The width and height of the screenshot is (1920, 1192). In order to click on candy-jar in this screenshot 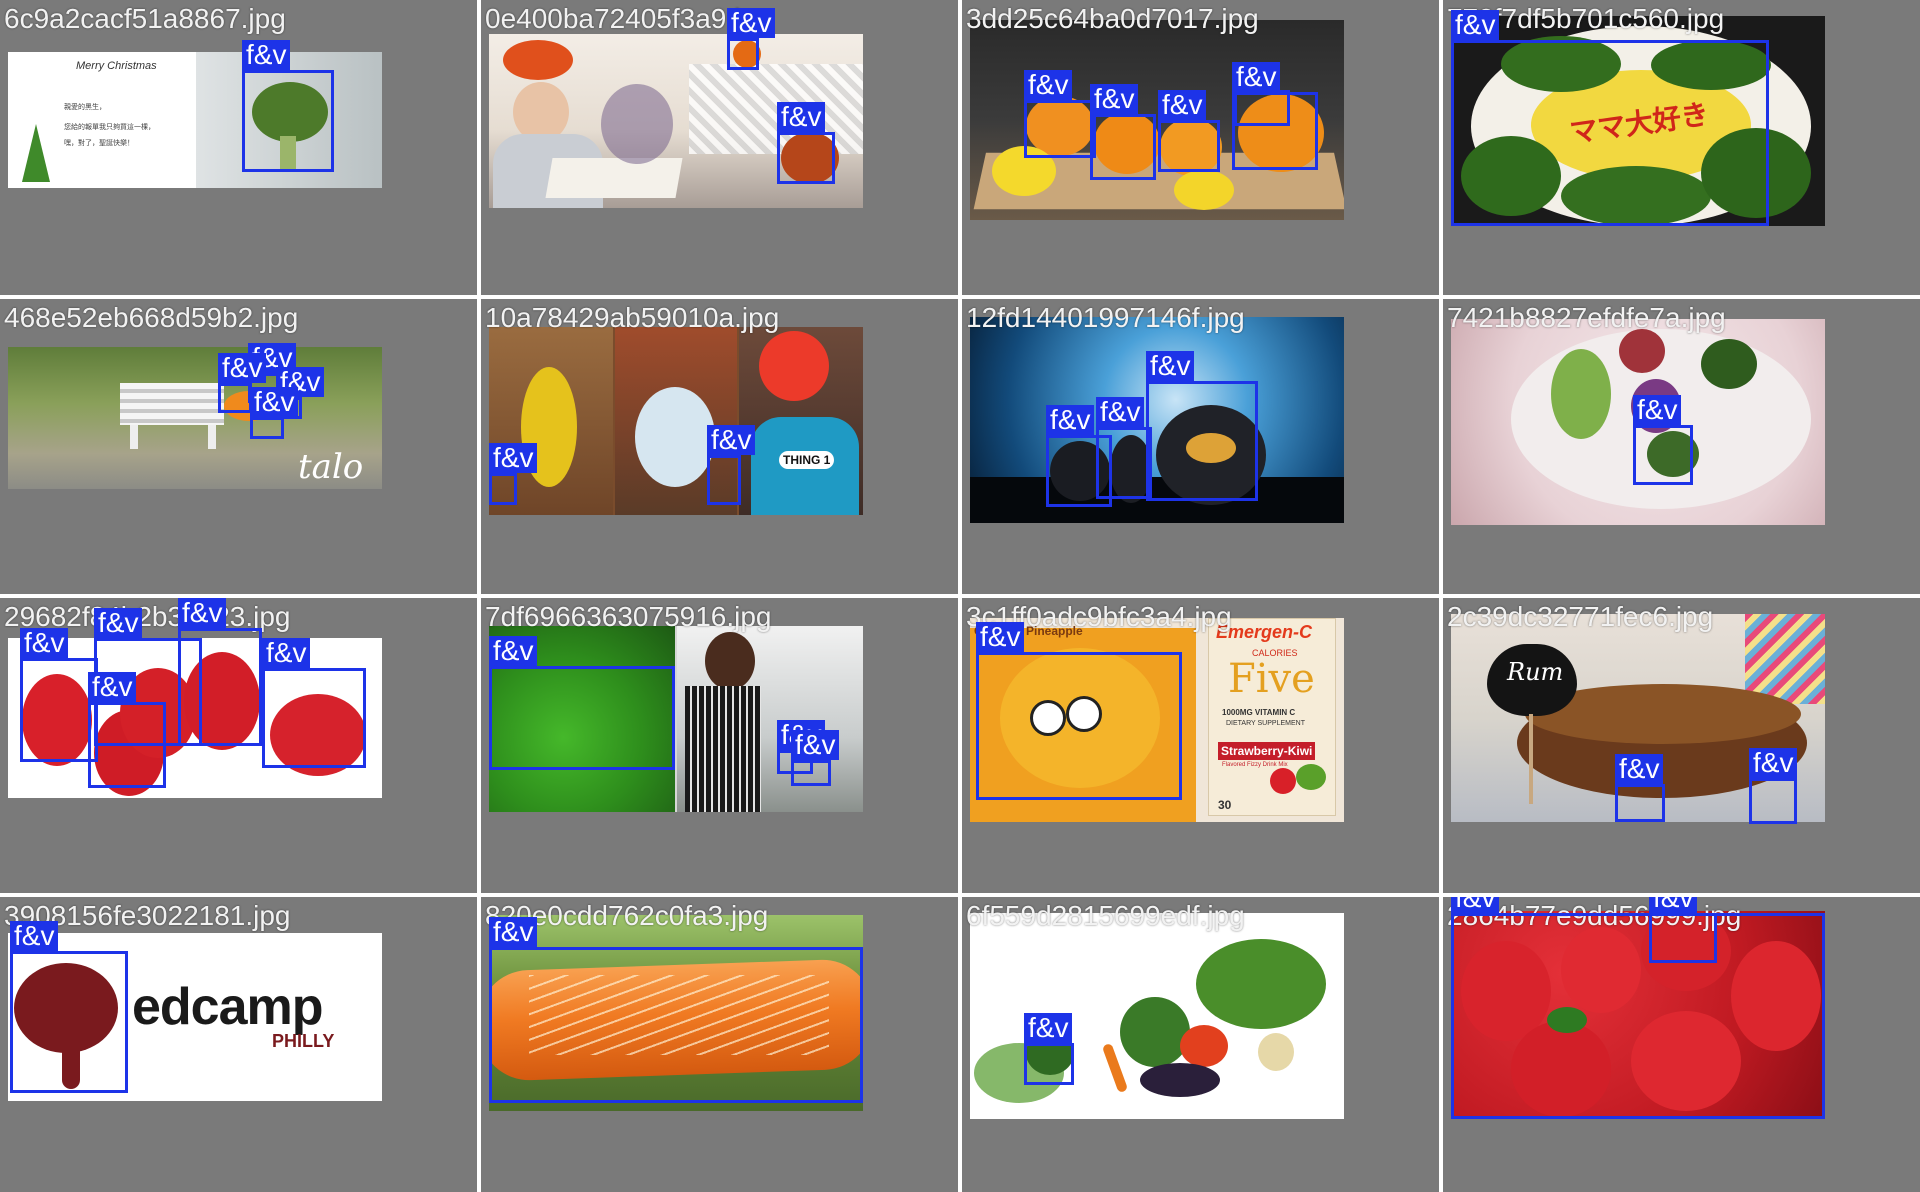, I will do `click(637, 124)`.